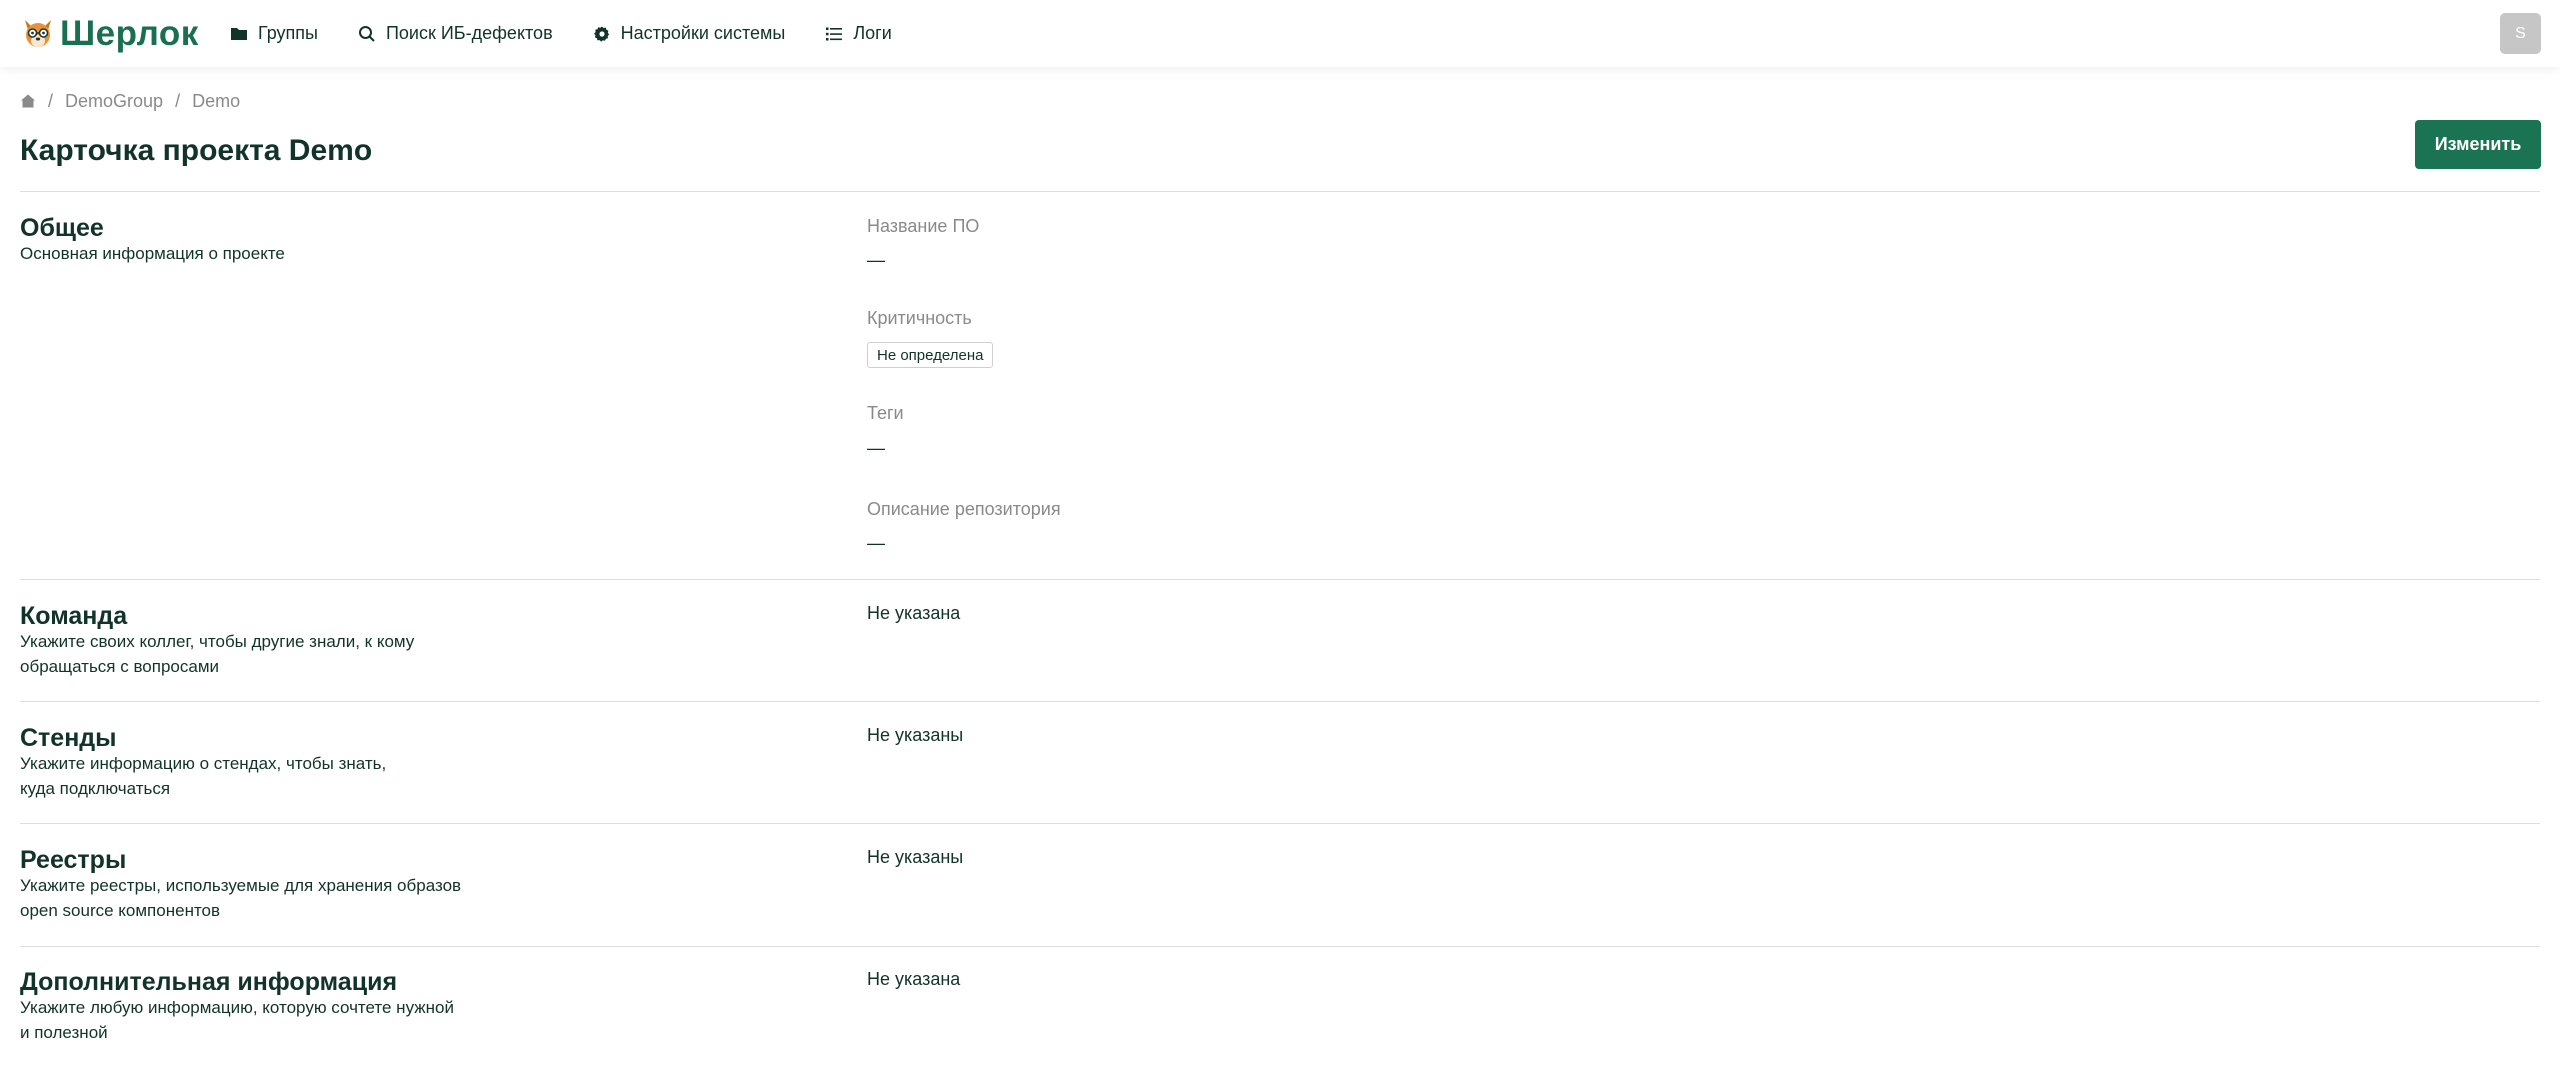  What do you see at coordinates (74, 616) in the screenshot?
I see `section-title: Команда` at bounding box center [74, 616].